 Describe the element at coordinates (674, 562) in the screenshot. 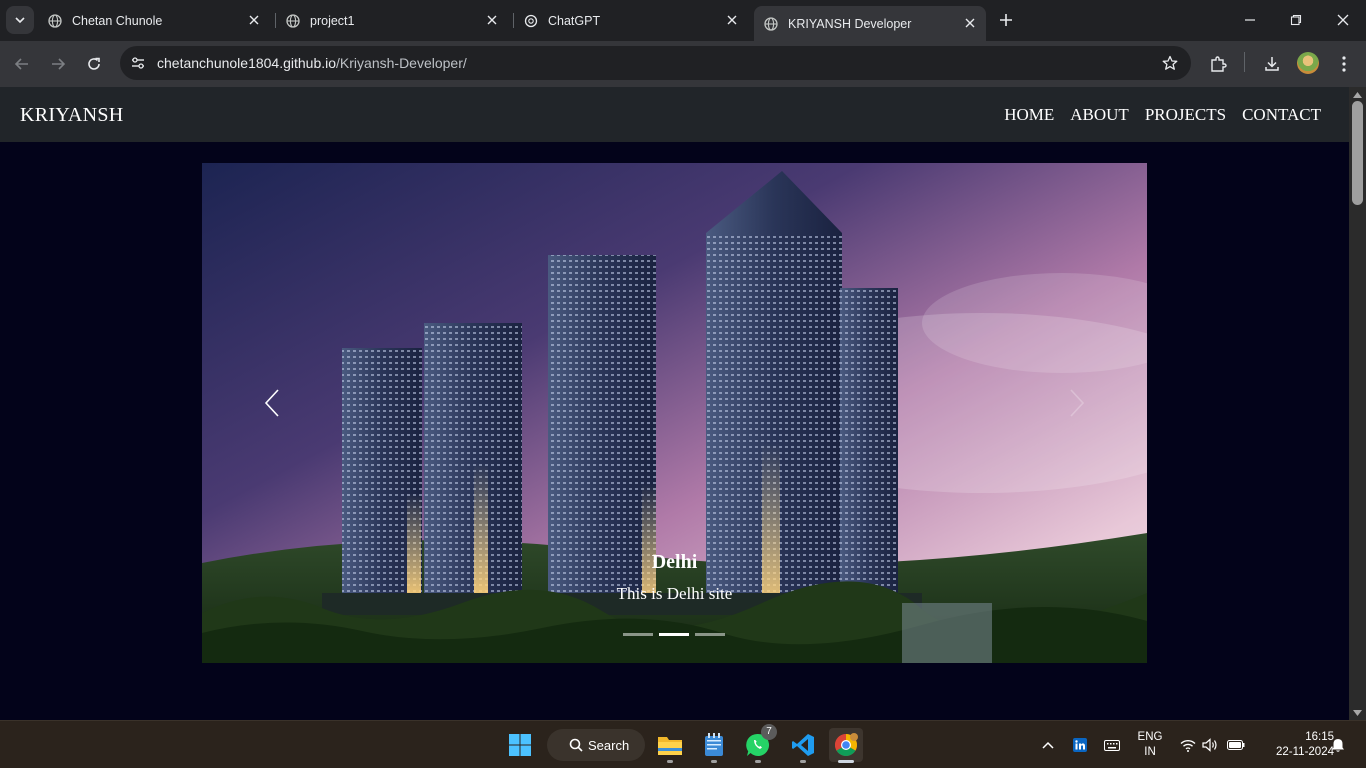

I see `slide-title: Delhi` at that location.